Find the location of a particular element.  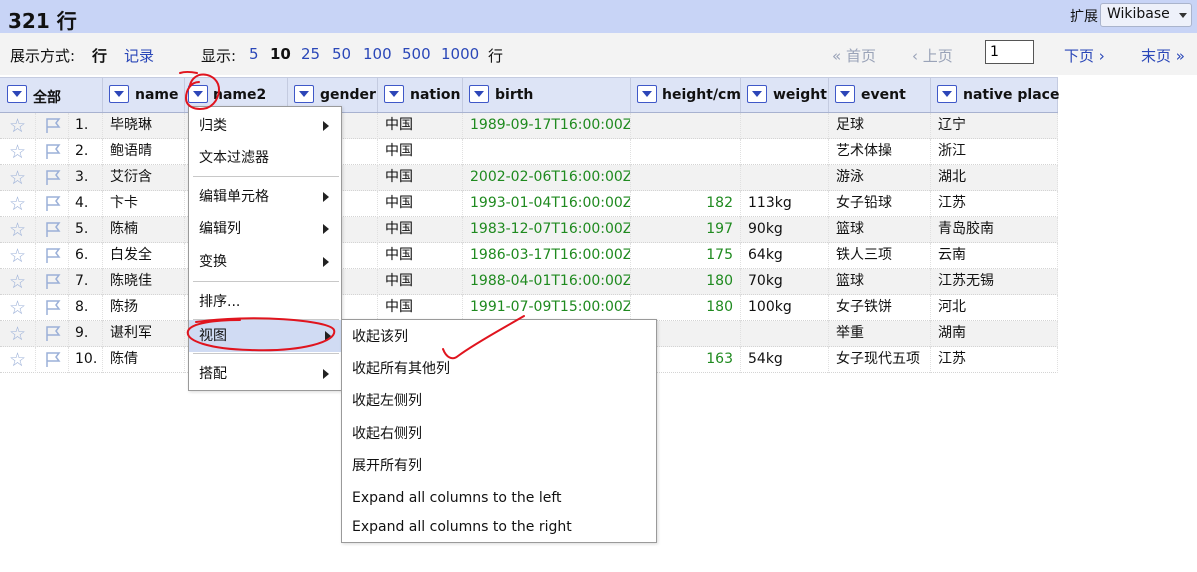

menu-item-expand-all-columns: 展开所有列 is located at coordinates (499, 466).